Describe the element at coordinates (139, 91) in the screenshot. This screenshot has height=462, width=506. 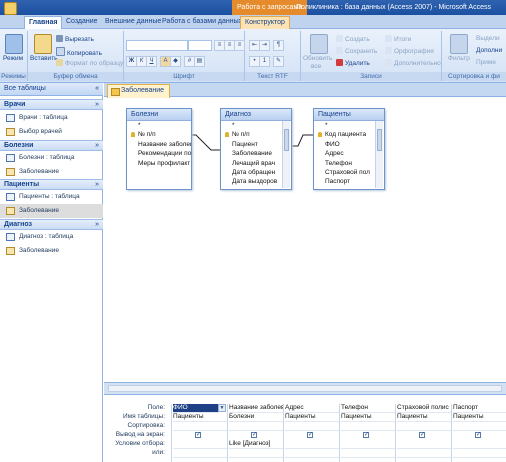
I see `doc-tab-query: Заболевание` at that location.